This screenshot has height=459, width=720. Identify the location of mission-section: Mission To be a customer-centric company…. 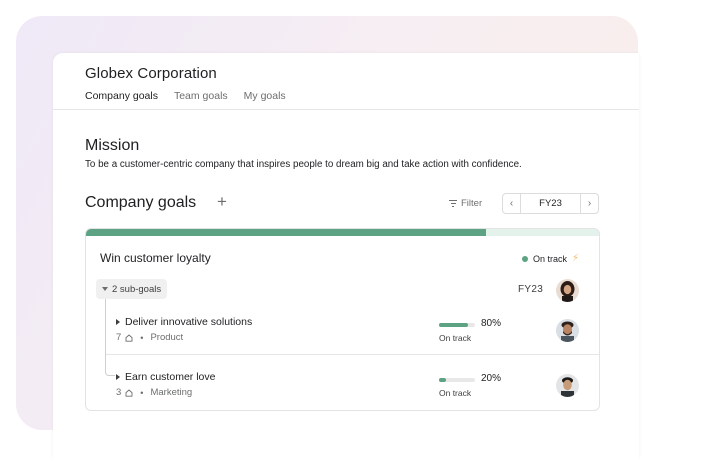
(345, 153).